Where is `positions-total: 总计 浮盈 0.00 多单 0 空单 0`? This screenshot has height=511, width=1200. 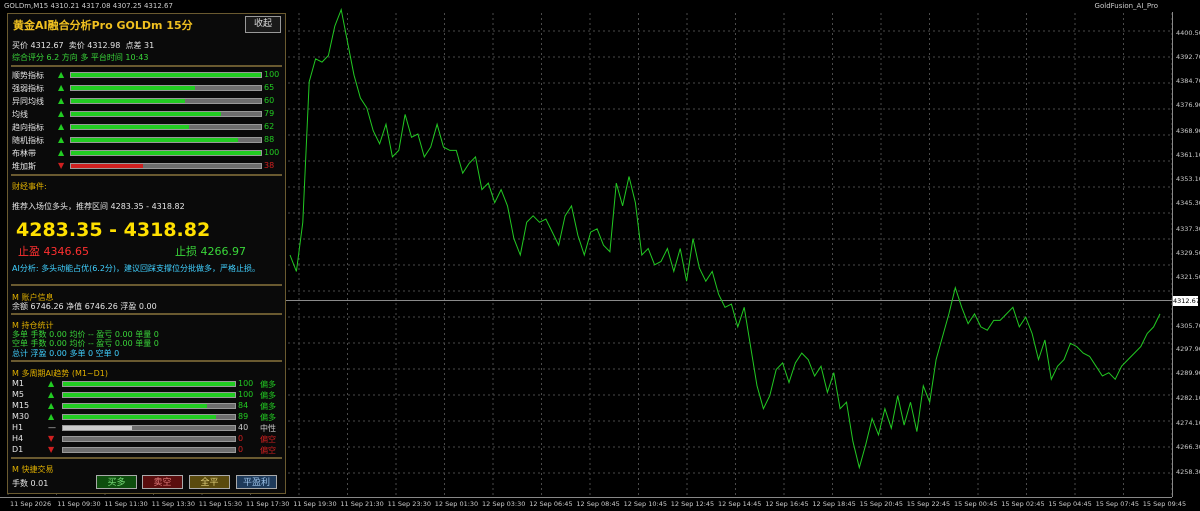
positions-total: 总计 浮盈 0.00 多单 0 空单 0 is located at coordinates (66, 353).